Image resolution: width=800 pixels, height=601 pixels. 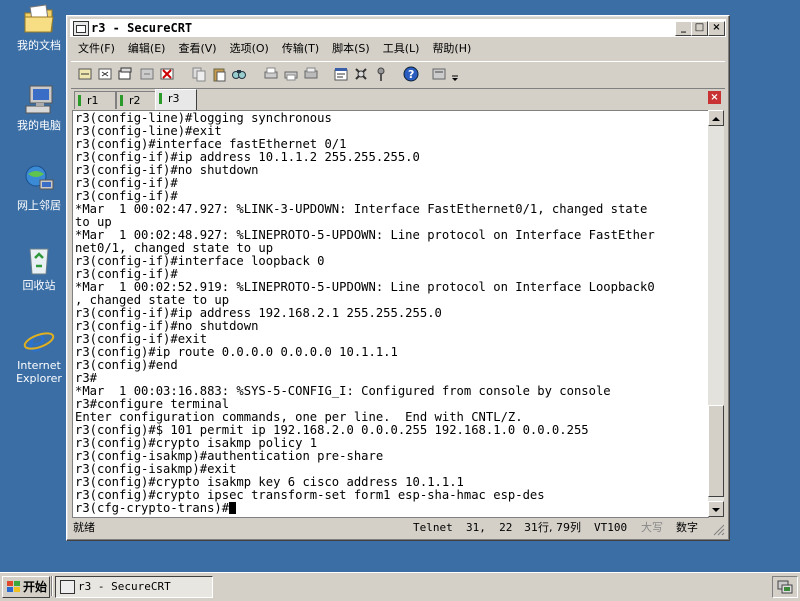 I want to click on copy-icon, so click(x=199, y=74).